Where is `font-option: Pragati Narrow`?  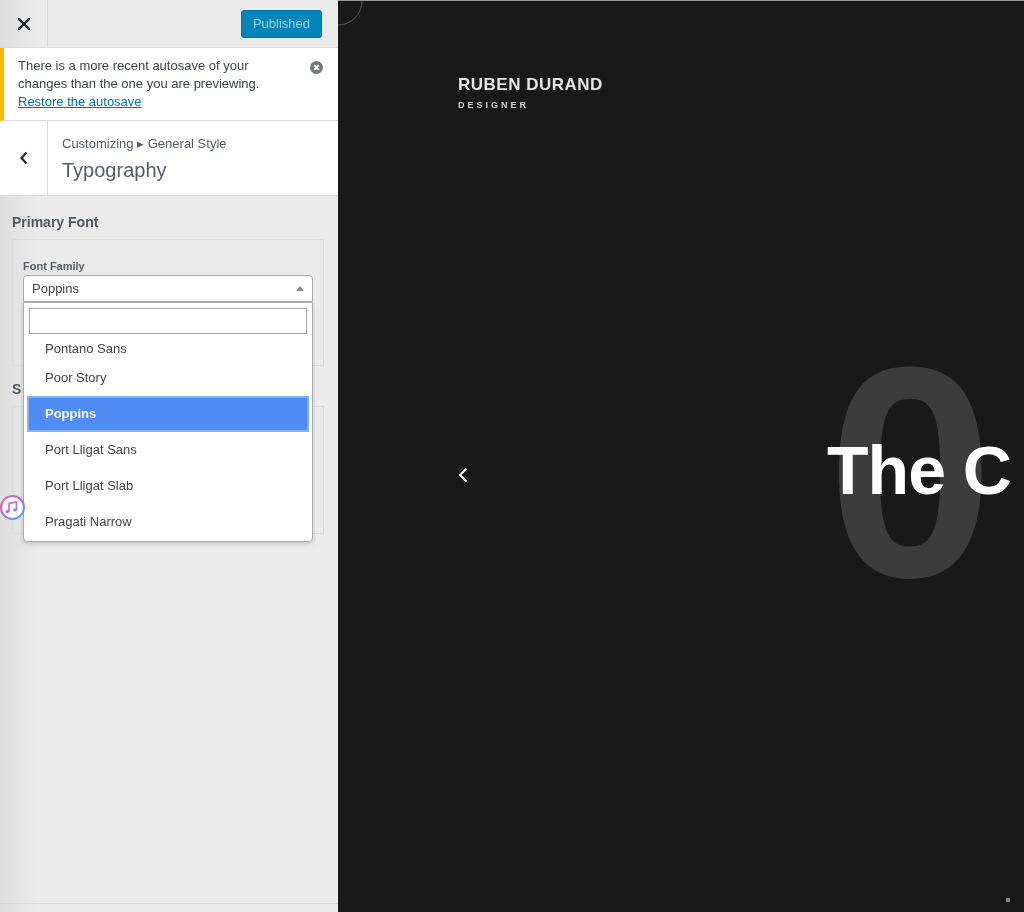 font-option: Pragati Narrow is located at coordinates (168, 522).